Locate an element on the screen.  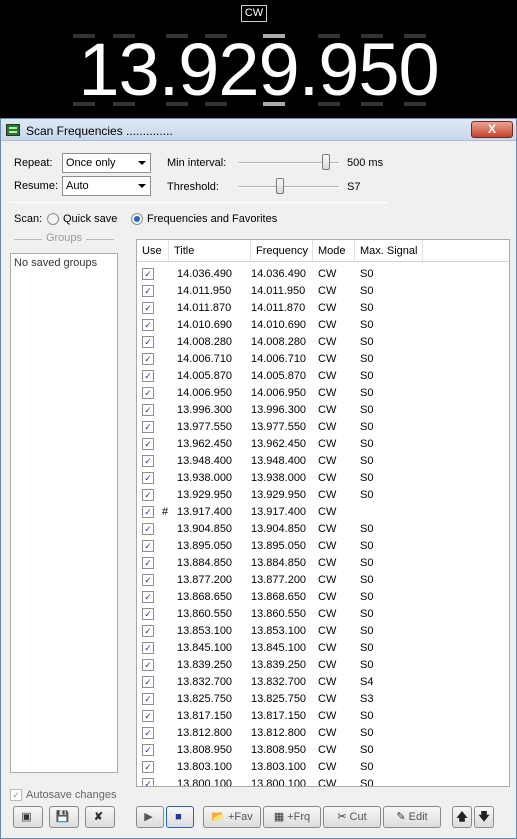
repeat-select: Once only is located at coordinates (106, 163).